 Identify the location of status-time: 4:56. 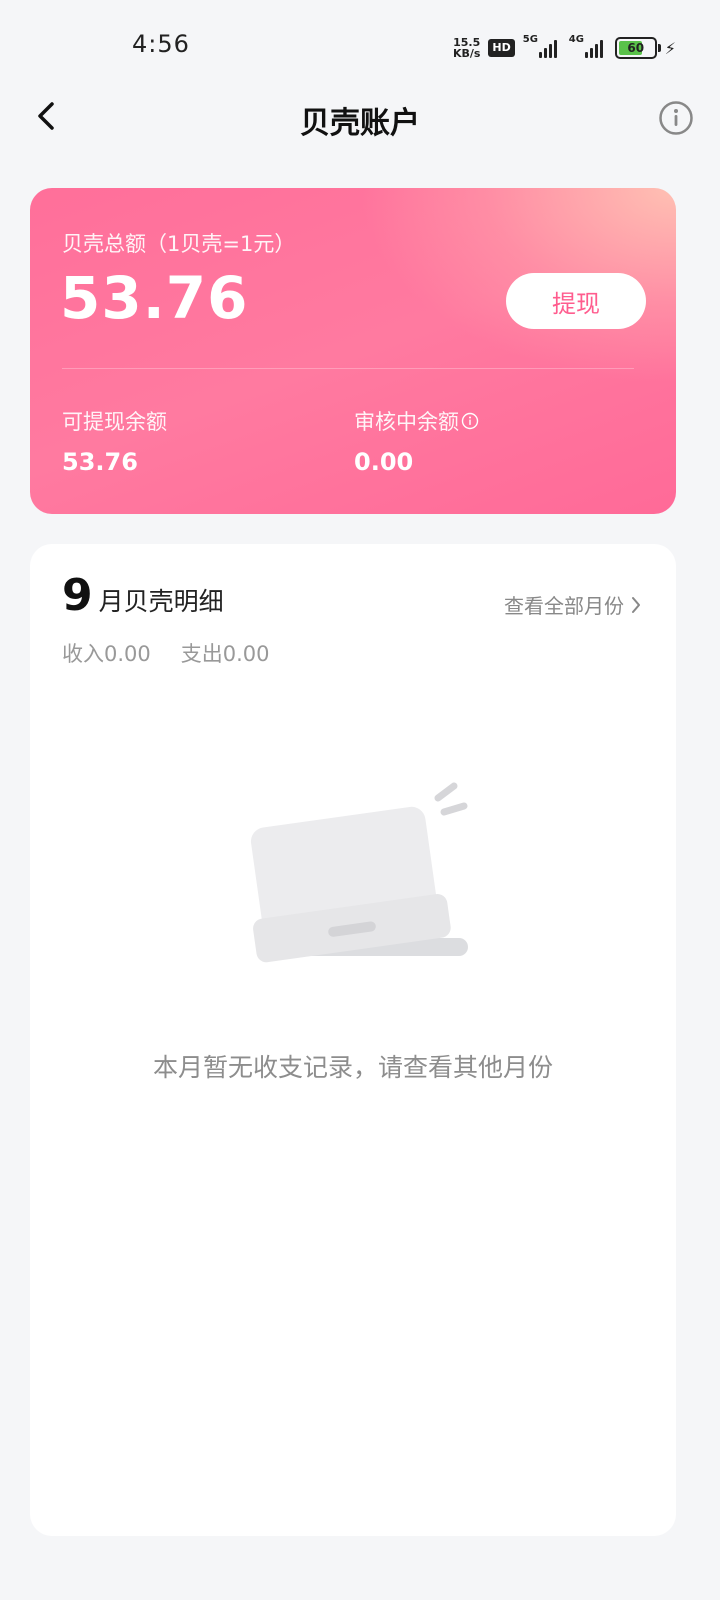
(161, 44).